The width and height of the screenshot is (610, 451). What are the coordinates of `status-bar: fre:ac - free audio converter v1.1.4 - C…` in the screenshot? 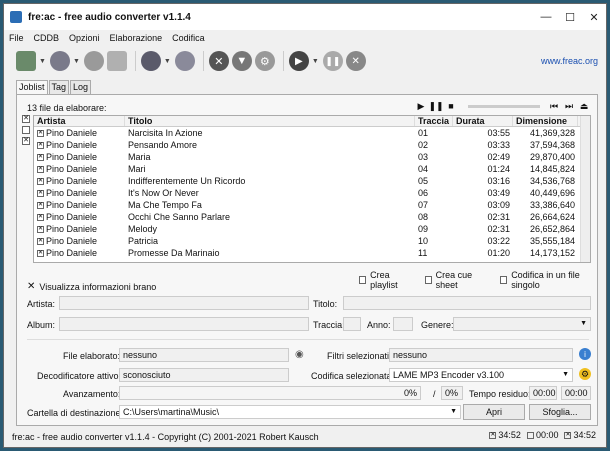 It's located at (305, 436).